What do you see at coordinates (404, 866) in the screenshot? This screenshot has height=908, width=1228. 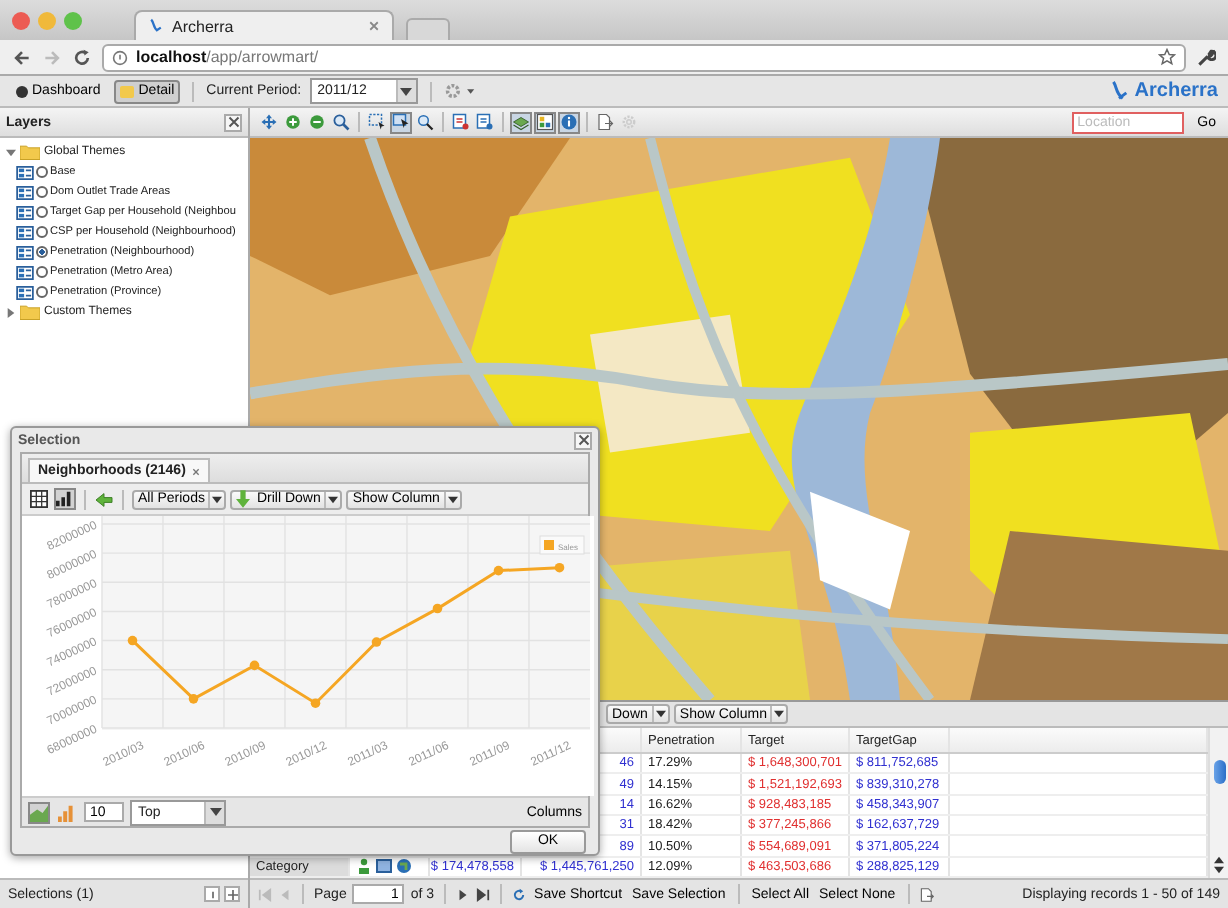 I see `globe-icon` at bounding box center [404, 866].